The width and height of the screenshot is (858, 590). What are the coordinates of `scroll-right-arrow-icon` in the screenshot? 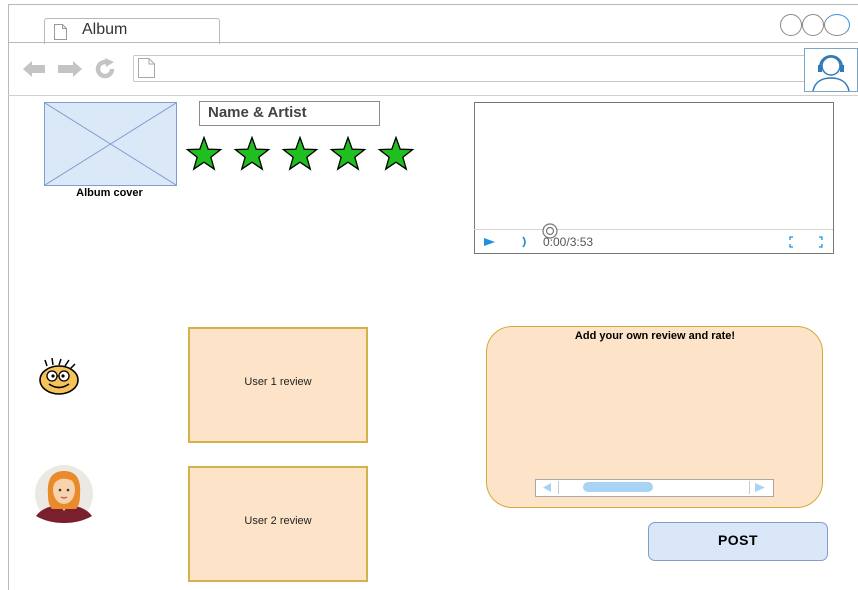 It's located at (760, 487).